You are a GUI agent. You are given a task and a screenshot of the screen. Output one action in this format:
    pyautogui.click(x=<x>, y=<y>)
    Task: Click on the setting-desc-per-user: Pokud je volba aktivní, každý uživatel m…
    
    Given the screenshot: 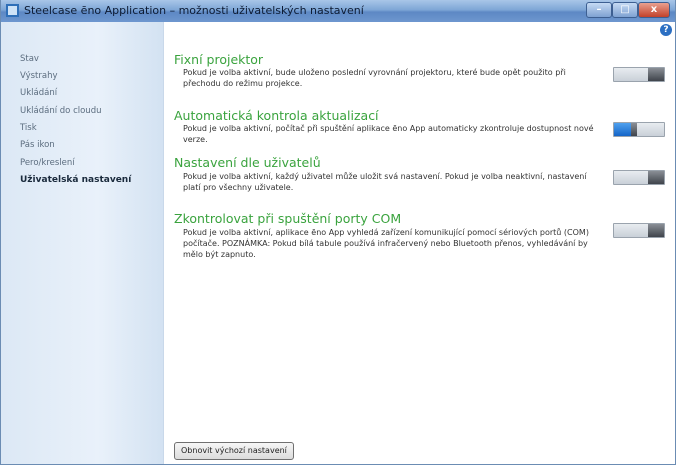 What is the action you would take?
    pyautogui.click(x=385, y=182)
    